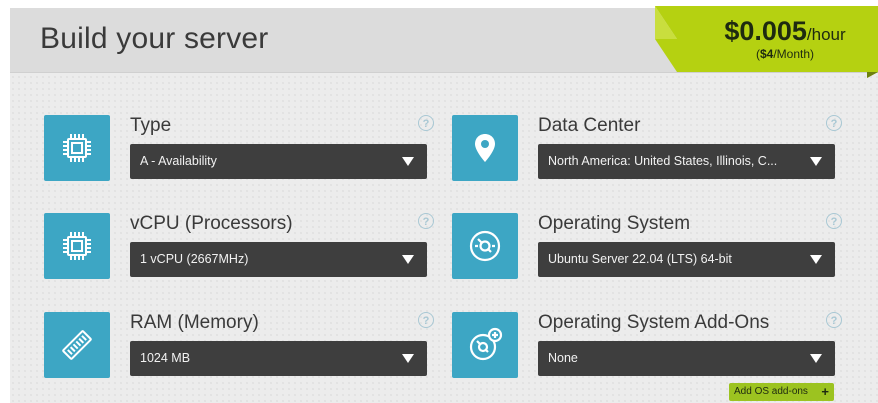  I want to click on field-vcpu: vCPU (Processors) ? 1 vCPU (2667MHz), so click(239, 246).